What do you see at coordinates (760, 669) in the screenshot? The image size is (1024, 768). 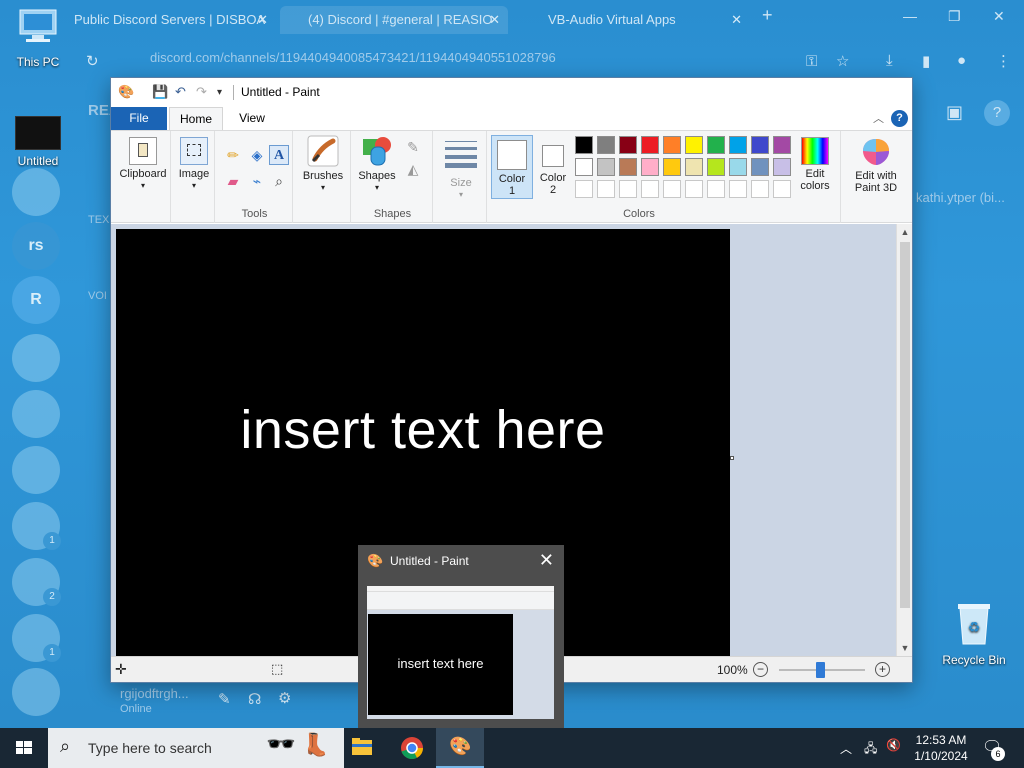 I see `zoom-out-button: −` at bounding box center [760, 669].